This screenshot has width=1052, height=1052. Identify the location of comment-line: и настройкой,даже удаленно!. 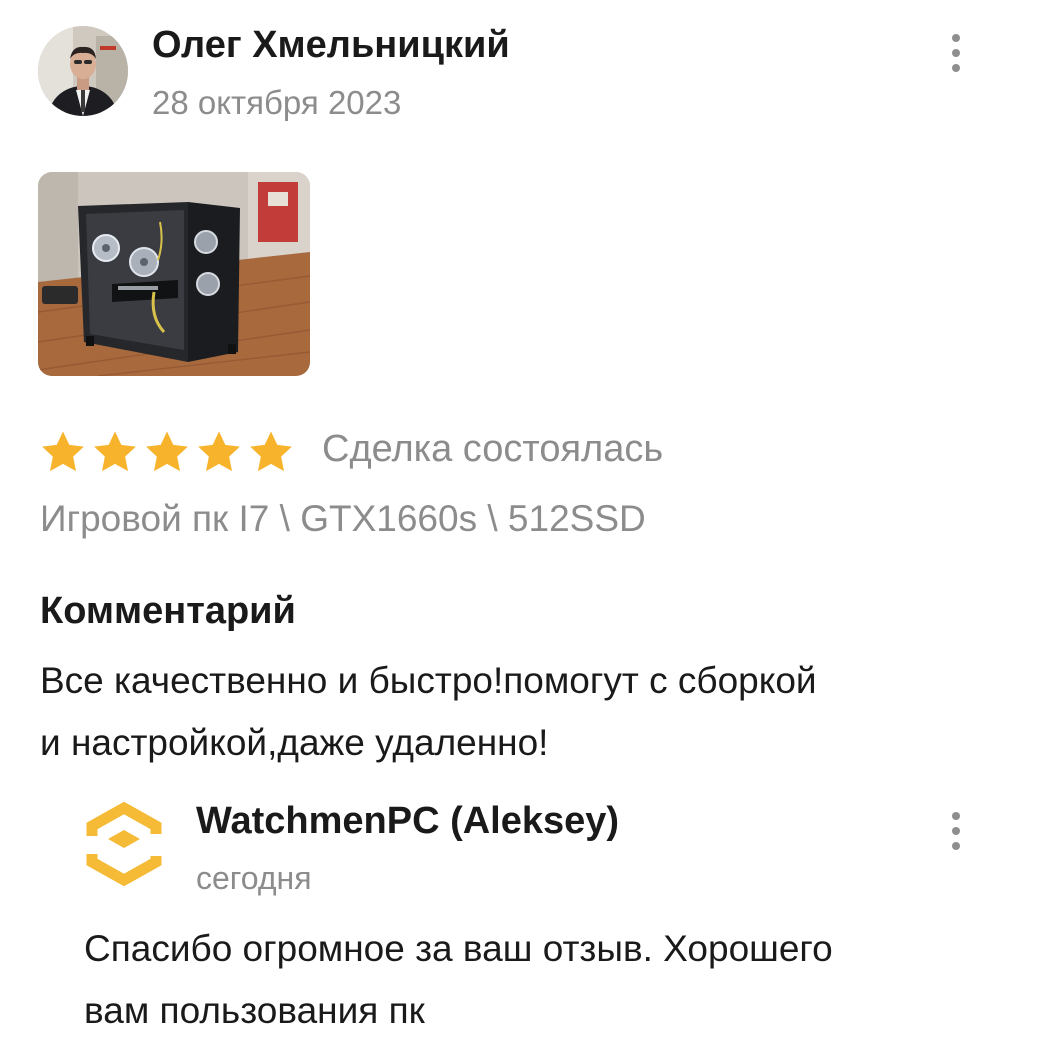
(294, 742).